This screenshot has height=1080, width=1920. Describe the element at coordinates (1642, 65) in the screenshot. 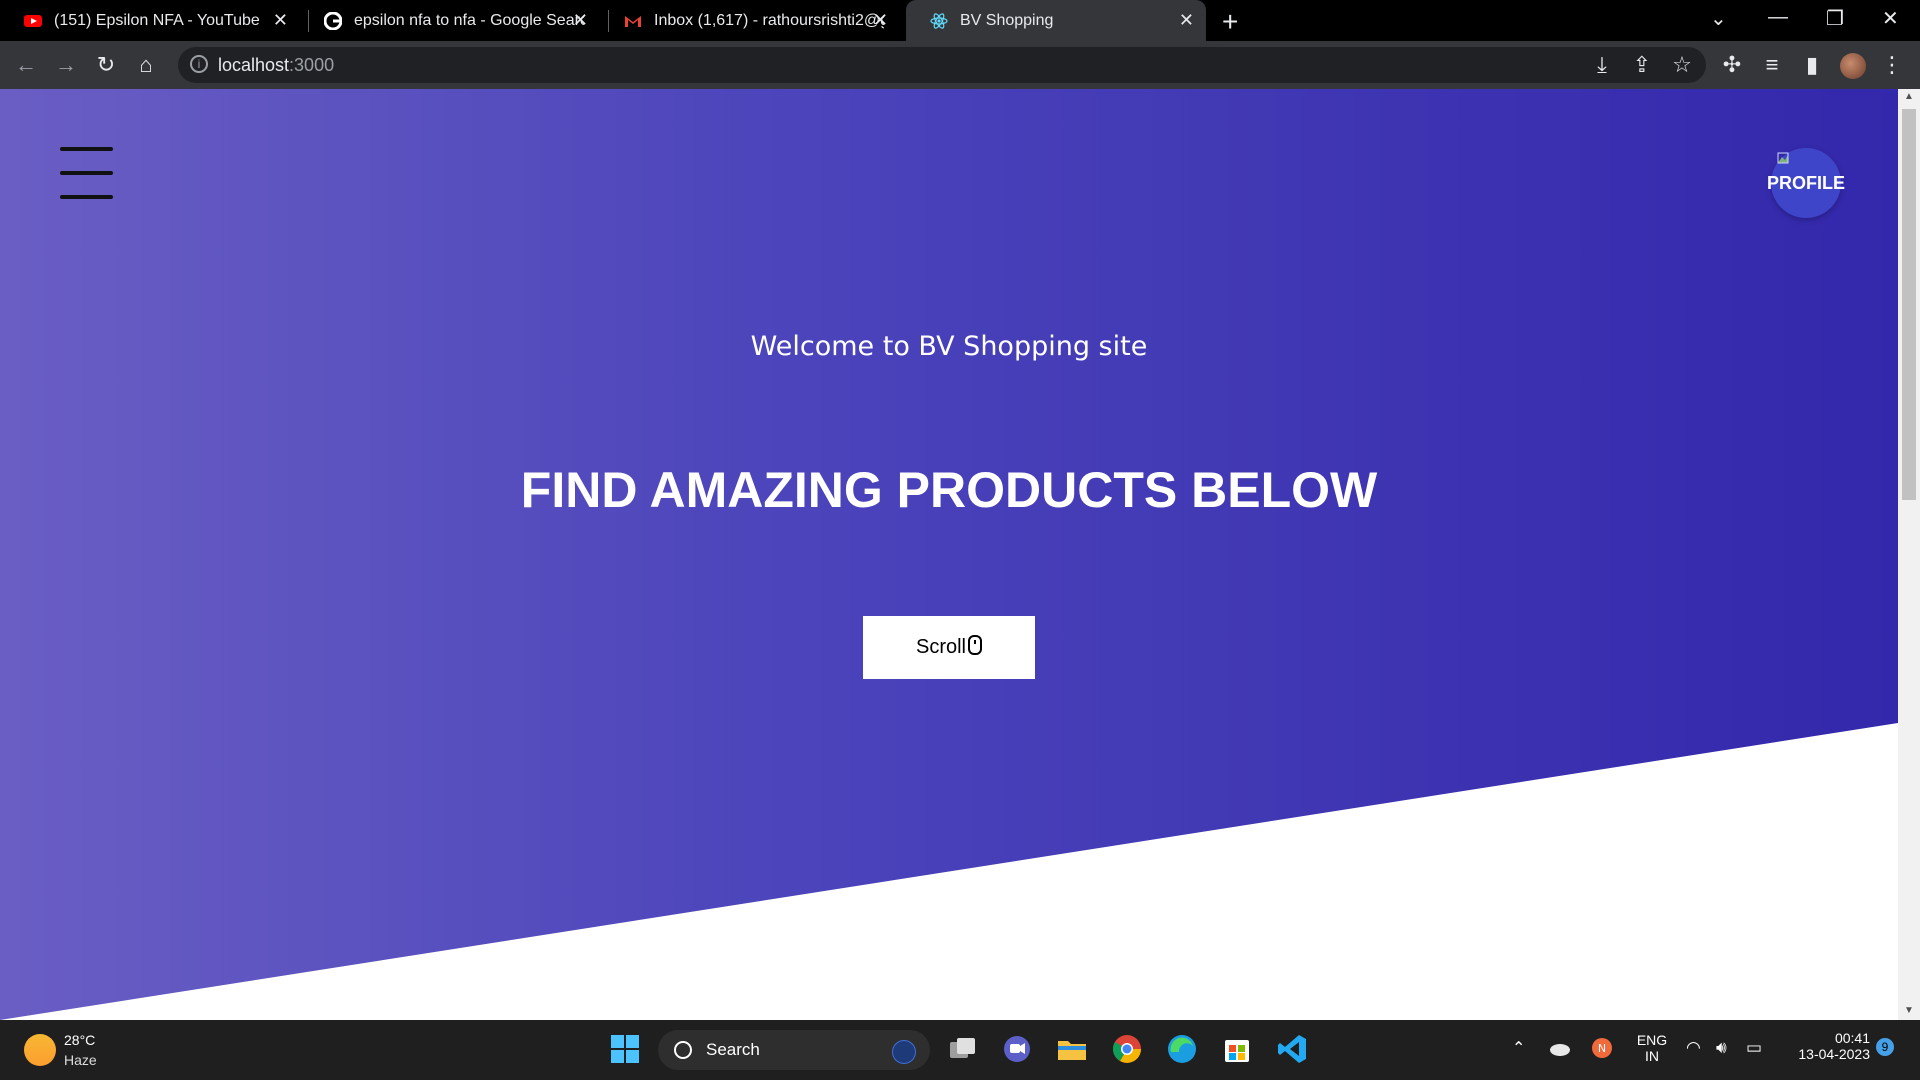

I see `share-icon: ⇪` at that location.